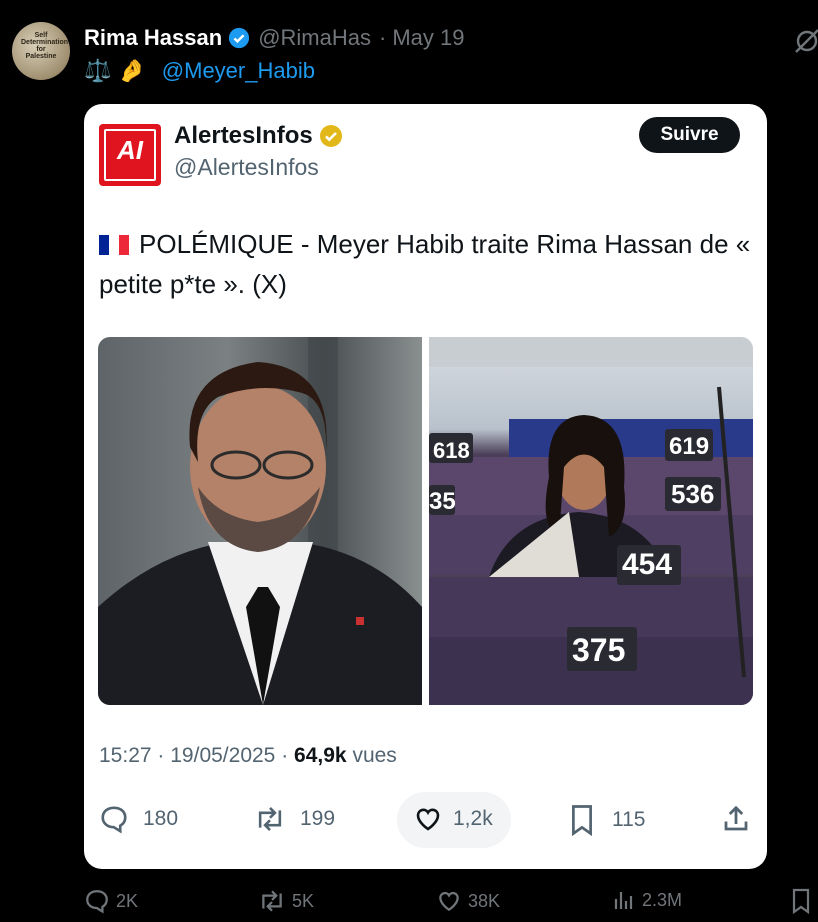 This screenshot has height=922, width=818. I want to click on seat-number: 454, so click(647, 564).